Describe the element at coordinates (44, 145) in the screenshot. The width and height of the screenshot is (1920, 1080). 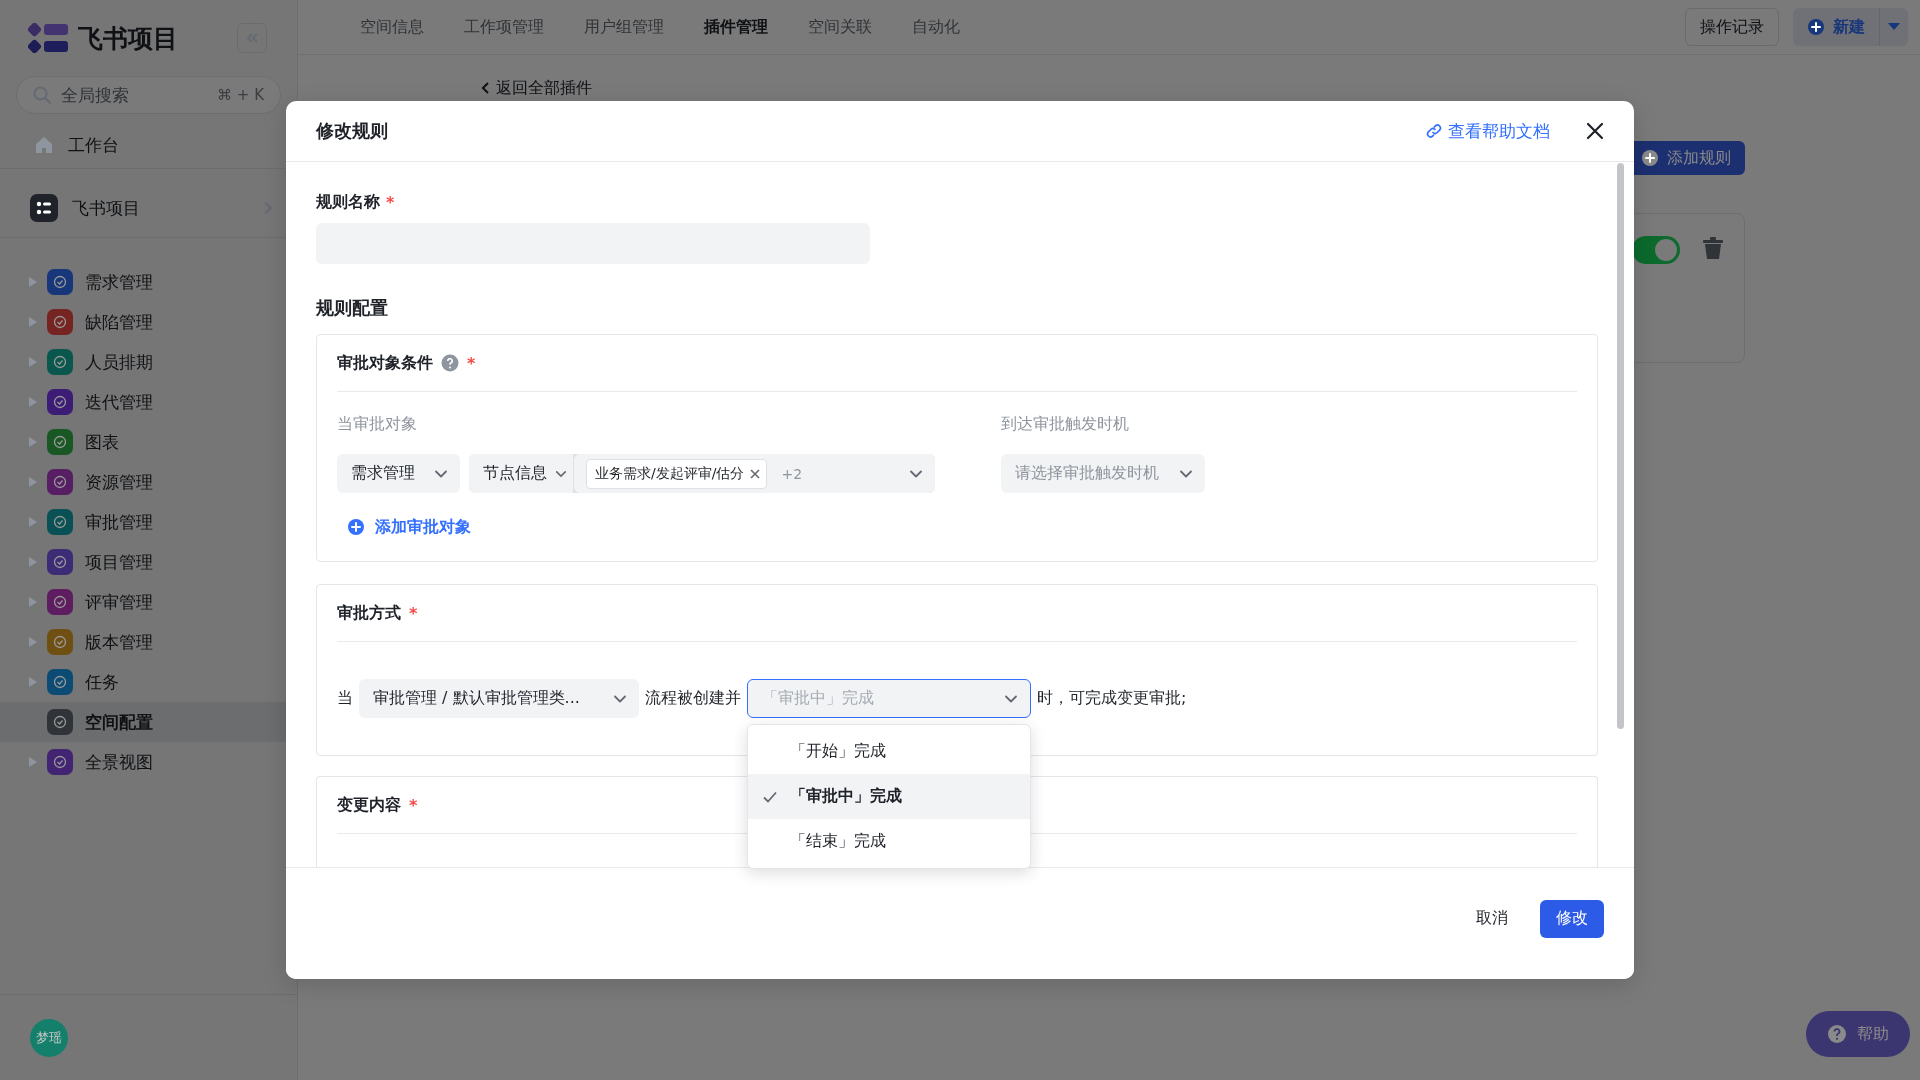
I see `home-icon` at that location.